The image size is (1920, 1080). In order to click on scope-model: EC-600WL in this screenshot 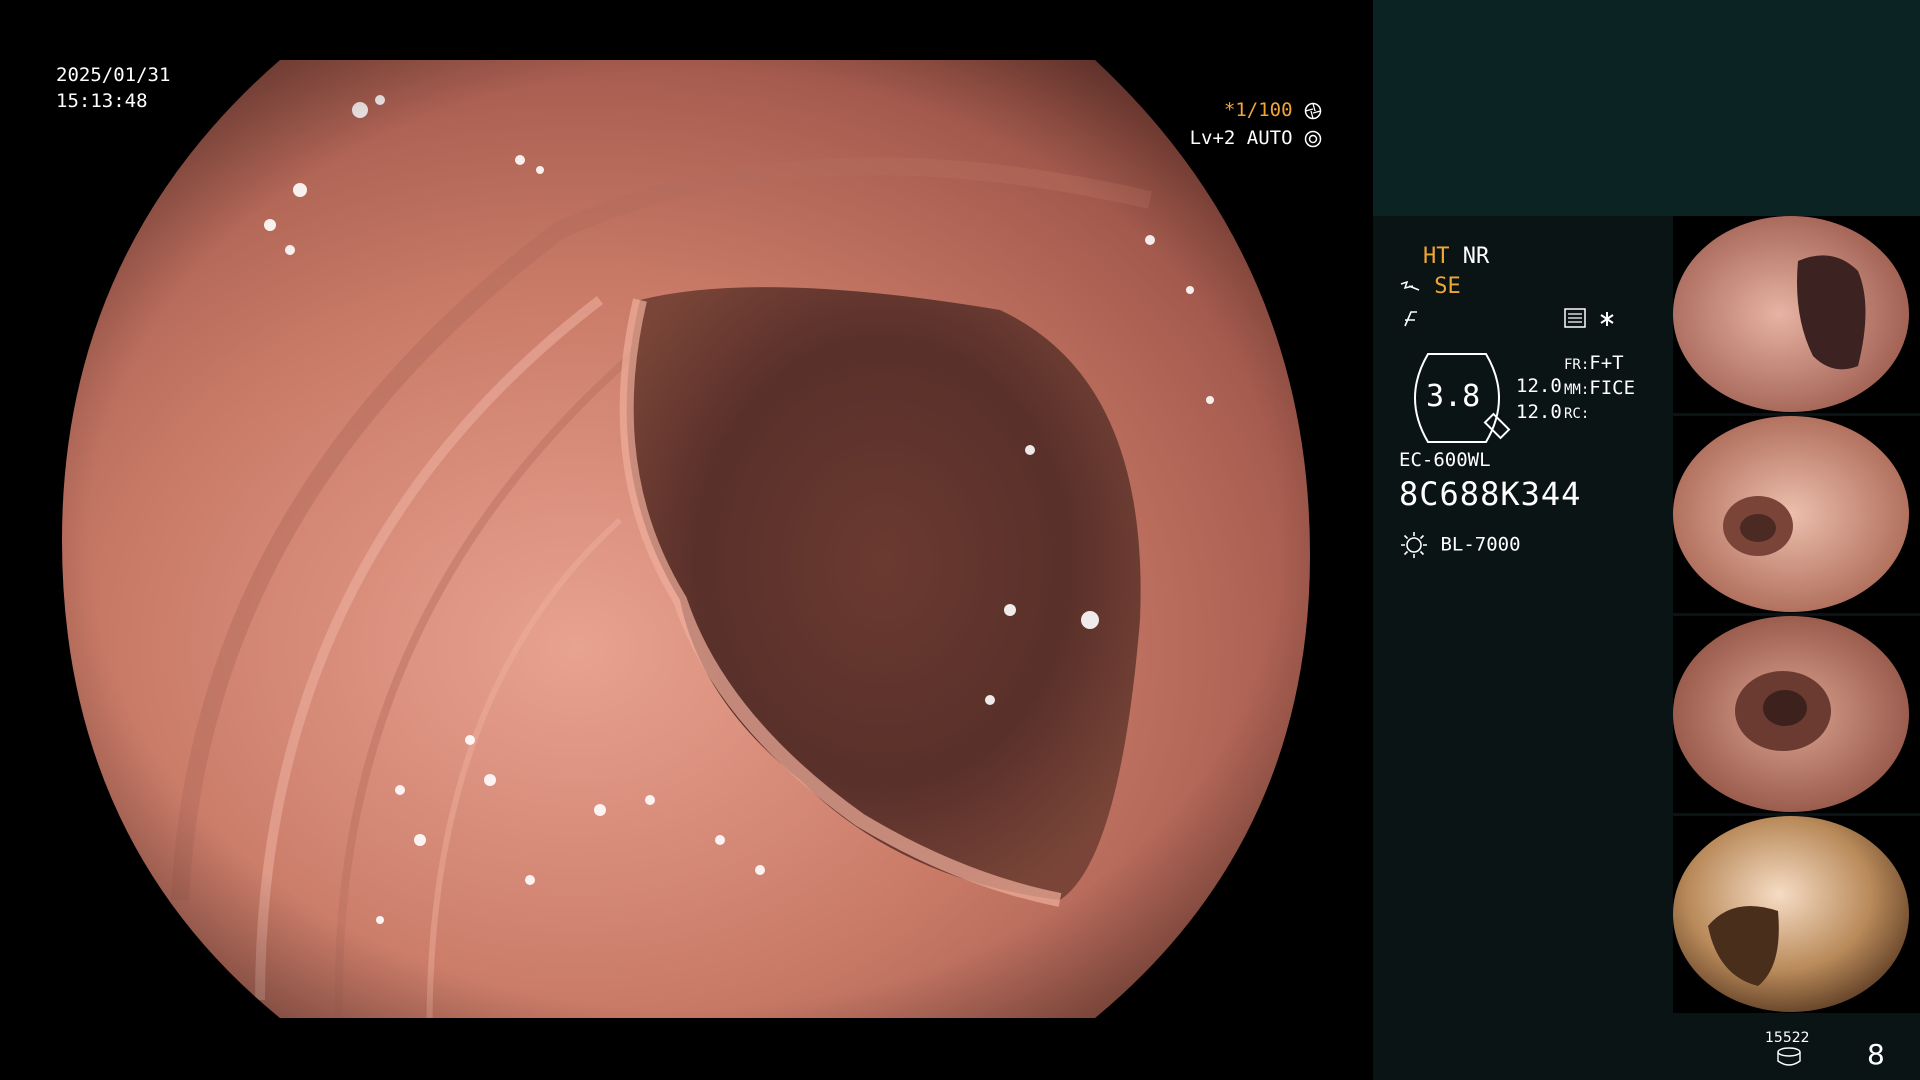, I will do `click(1445, 460)`.